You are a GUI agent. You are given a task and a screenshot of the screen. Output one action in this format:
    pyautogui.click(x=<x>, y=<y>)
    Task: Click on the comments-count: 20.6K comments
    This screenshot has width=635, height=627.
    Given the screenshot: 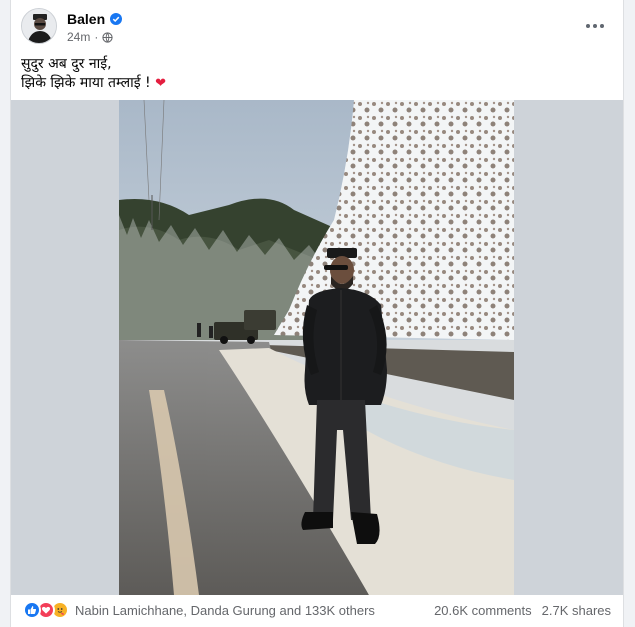 What is the action you would take?
    pyautogui.click(x=483, y=610)
    